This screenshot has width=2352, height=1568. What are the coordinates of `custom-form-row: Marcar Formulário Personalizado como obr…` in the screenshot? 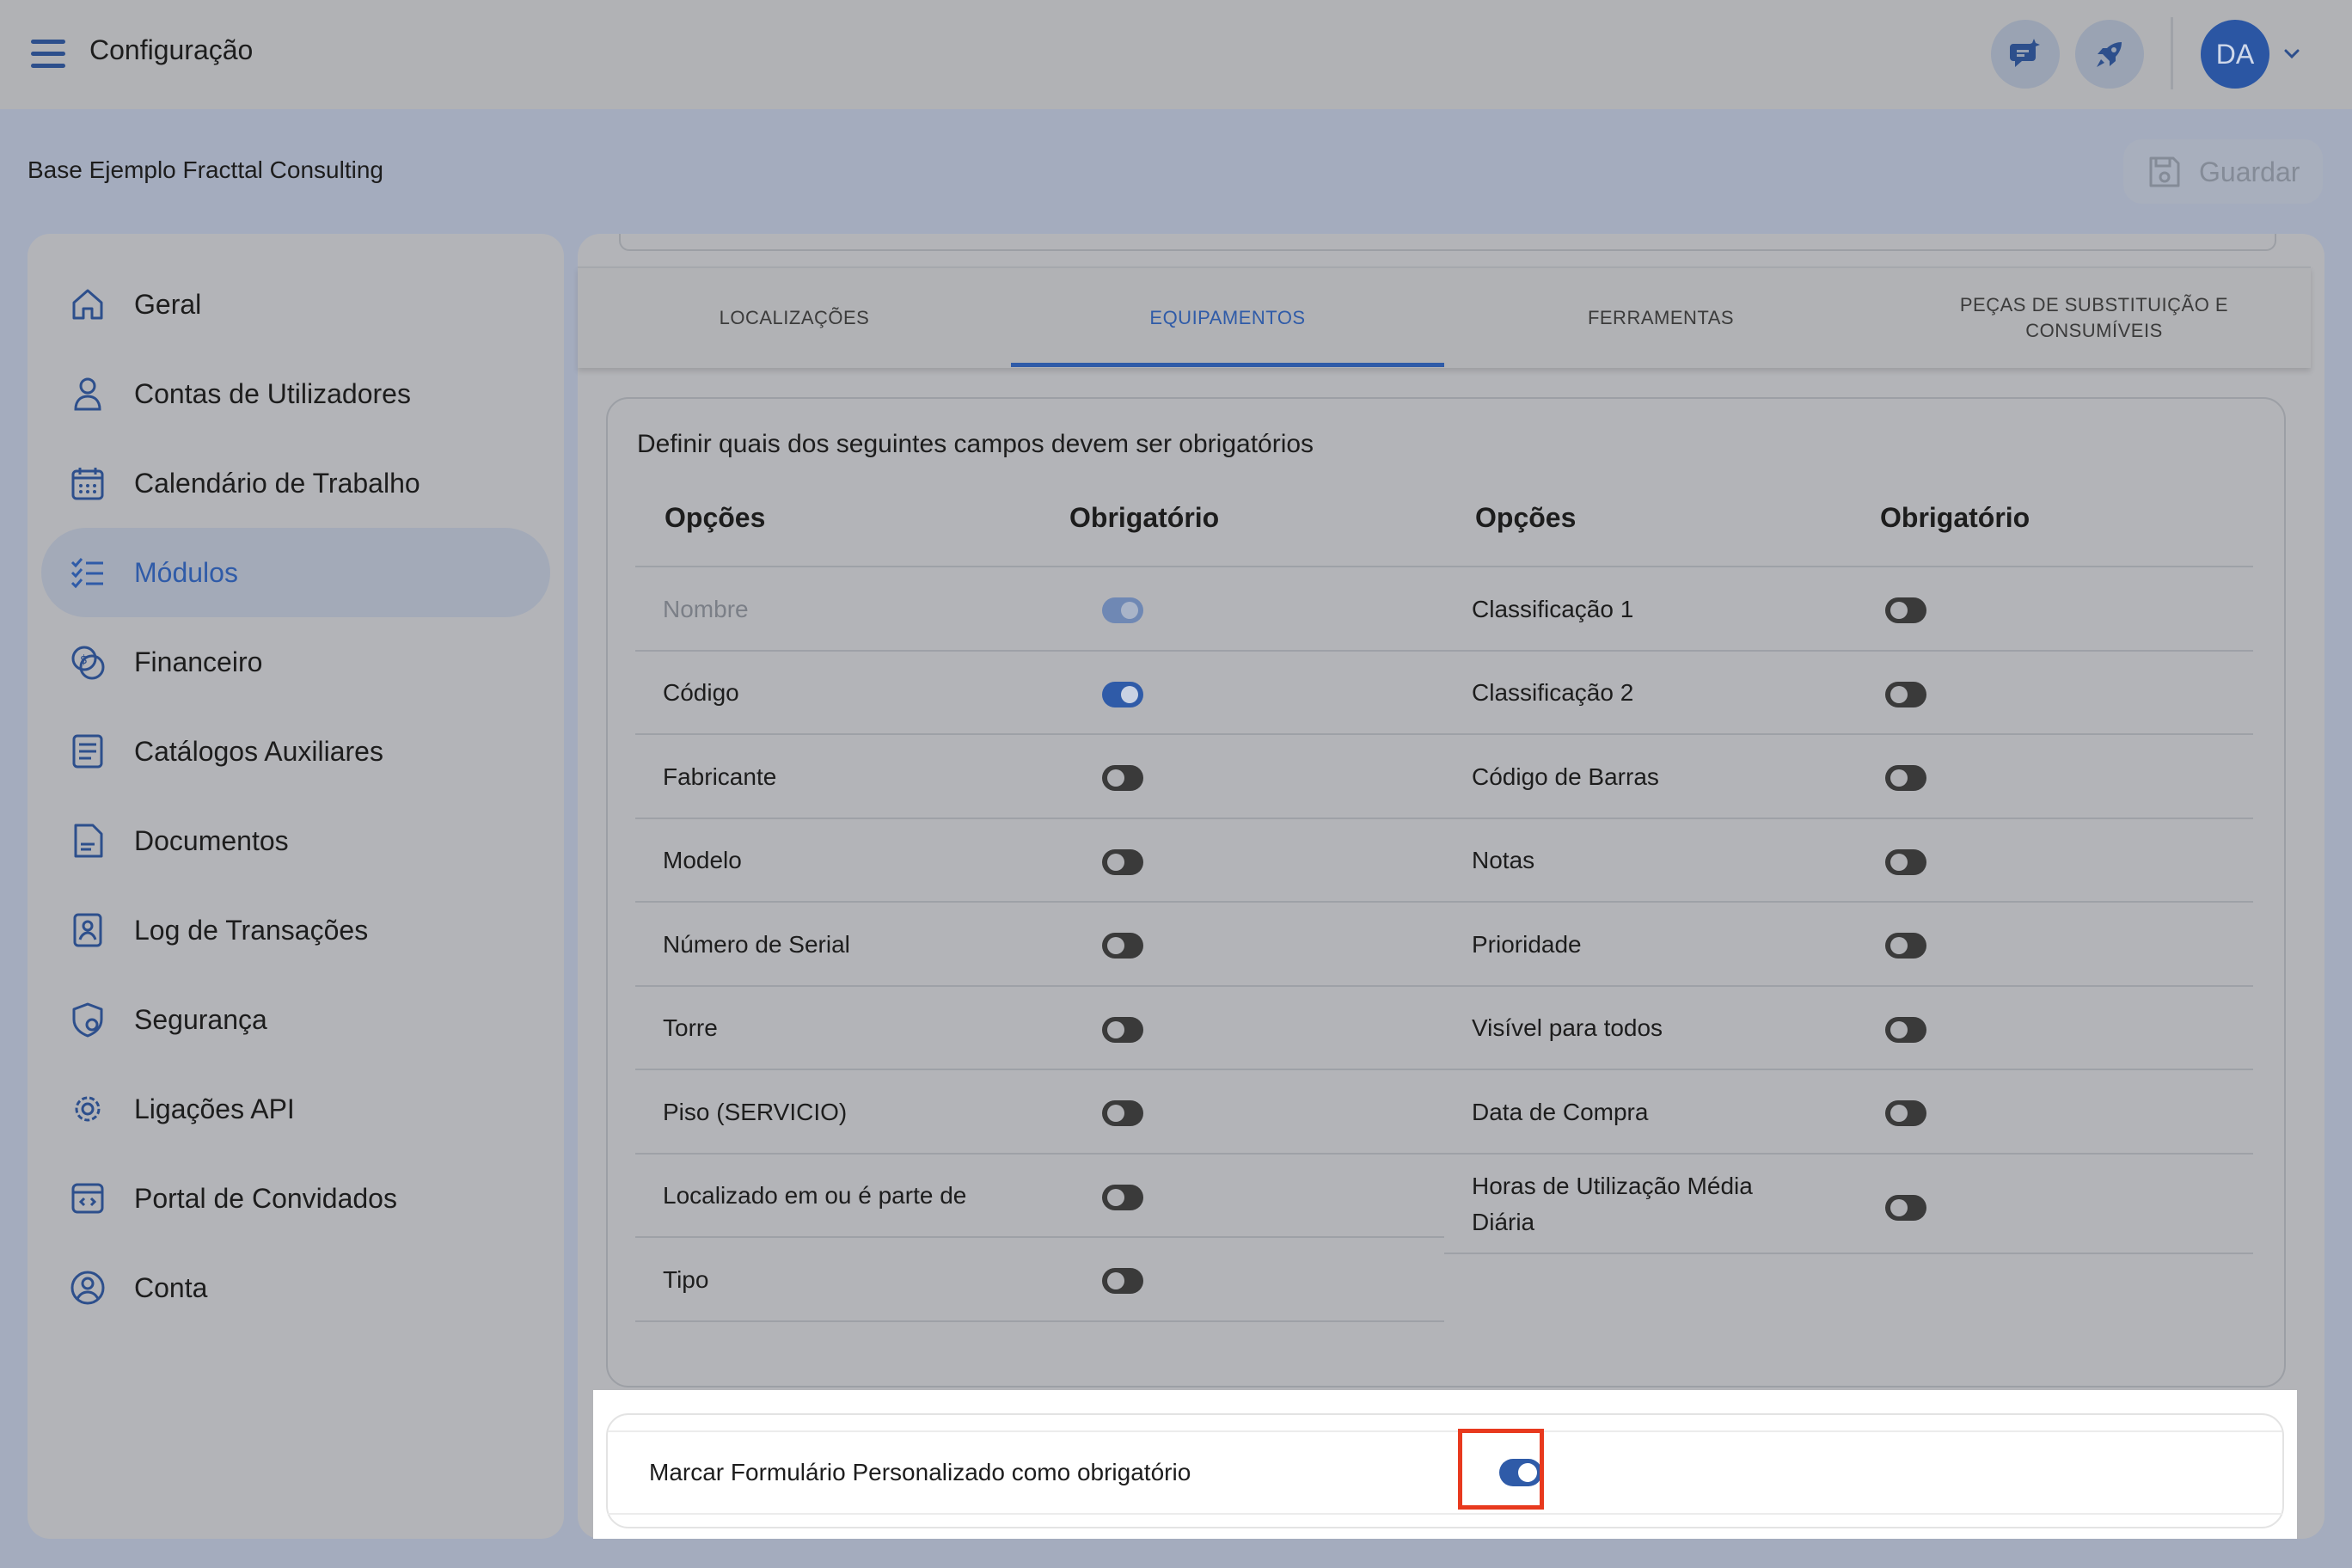 It's located at (1445, 1472).